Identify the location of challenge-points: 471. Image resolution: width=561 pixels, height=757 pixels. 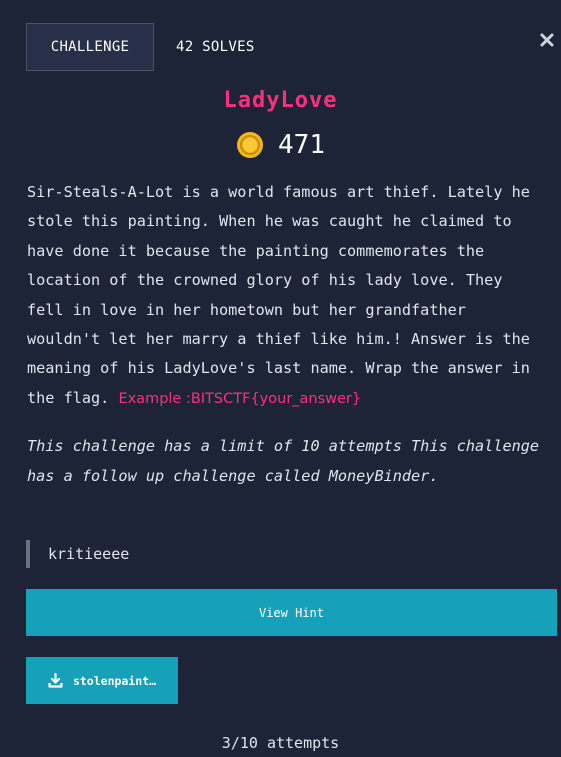
(280, 145).